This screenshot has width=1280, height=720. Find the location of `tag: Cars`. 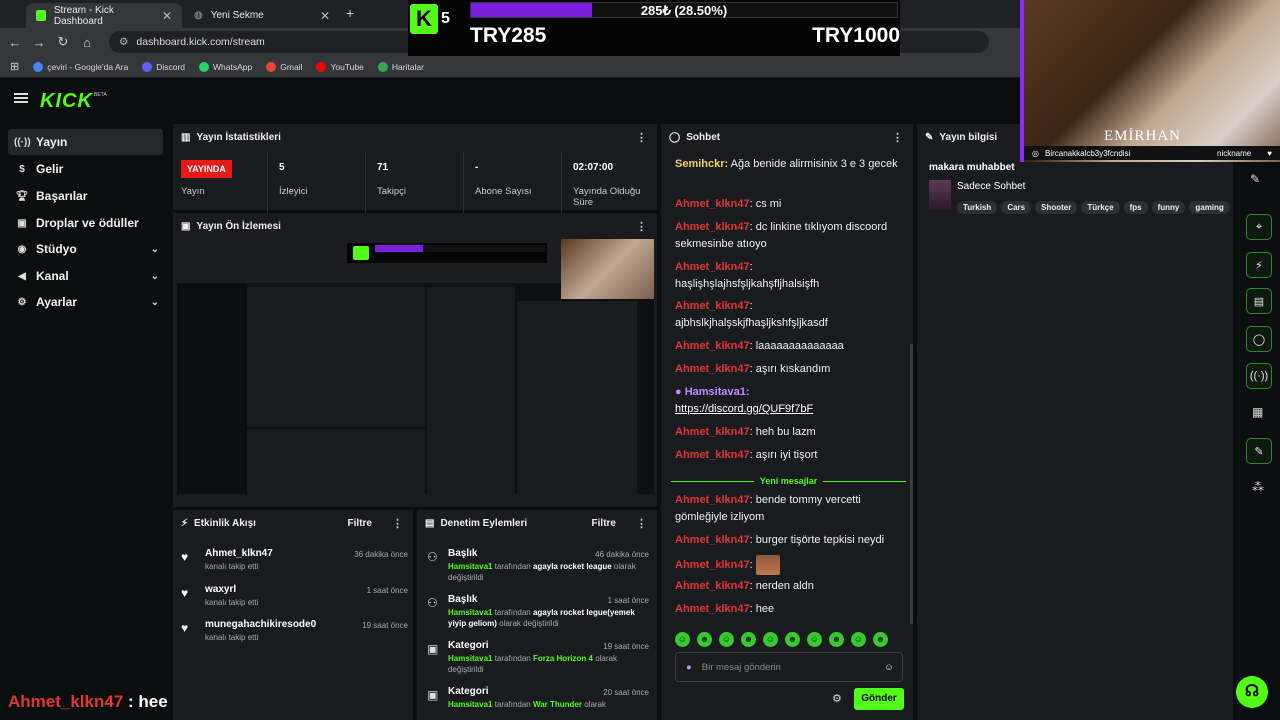

tag: Cars is located at coordinates (1016, 207).